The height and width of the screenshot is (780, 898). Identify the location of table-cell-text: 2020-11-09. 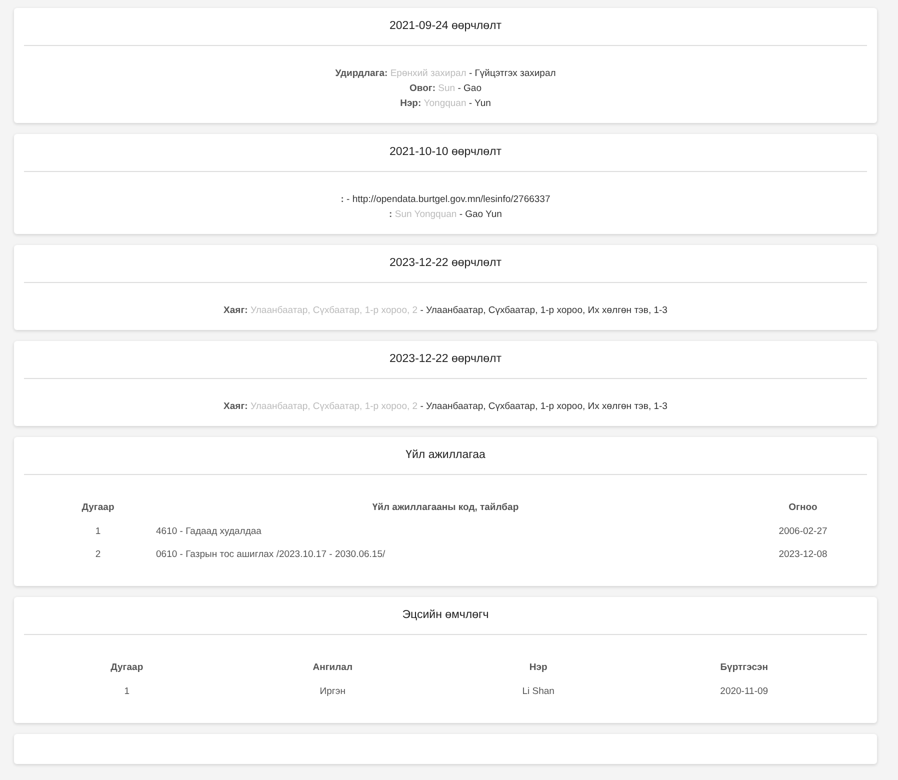
(744, 692).